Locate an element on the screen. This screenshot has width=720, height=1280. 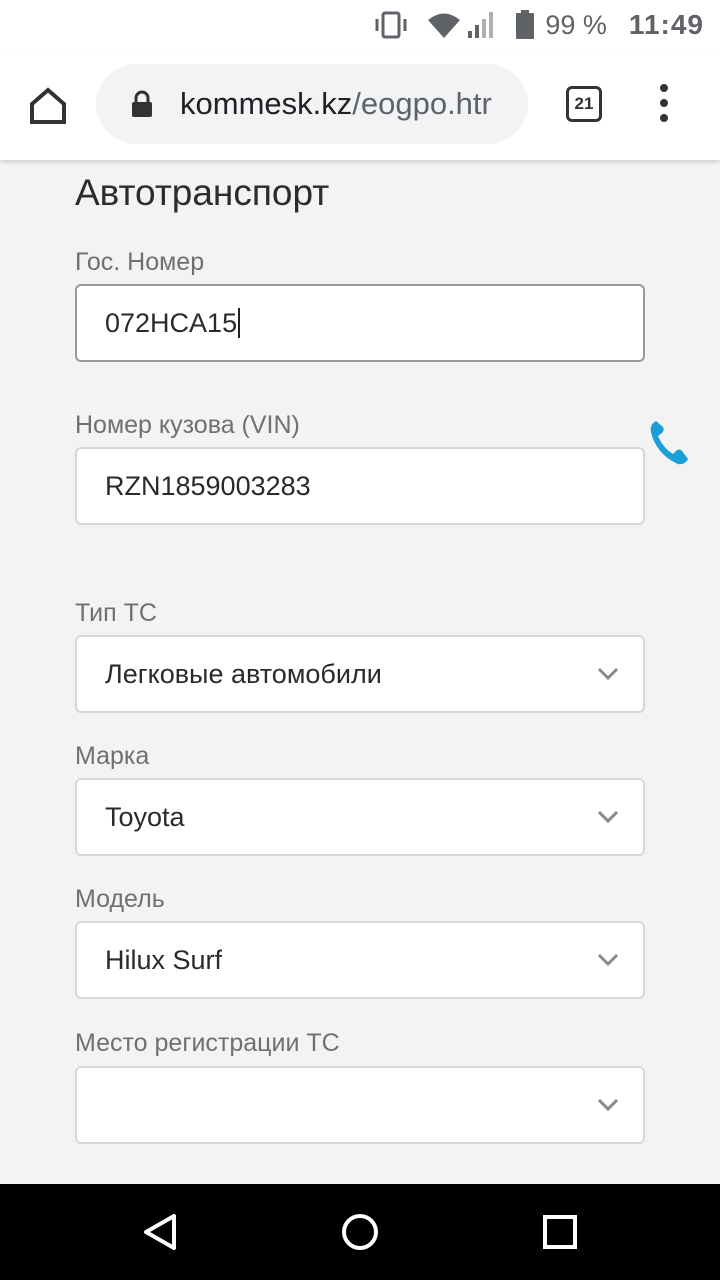
plate-number-value: 072HCA15 is located at coordinates (171, 322).